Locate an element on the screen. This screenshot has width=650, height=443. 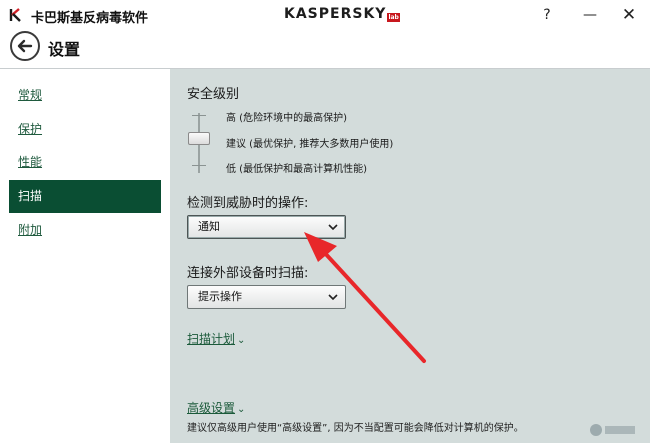
sidebar-item-additional: 附加 is located at coordinates (85, 230).